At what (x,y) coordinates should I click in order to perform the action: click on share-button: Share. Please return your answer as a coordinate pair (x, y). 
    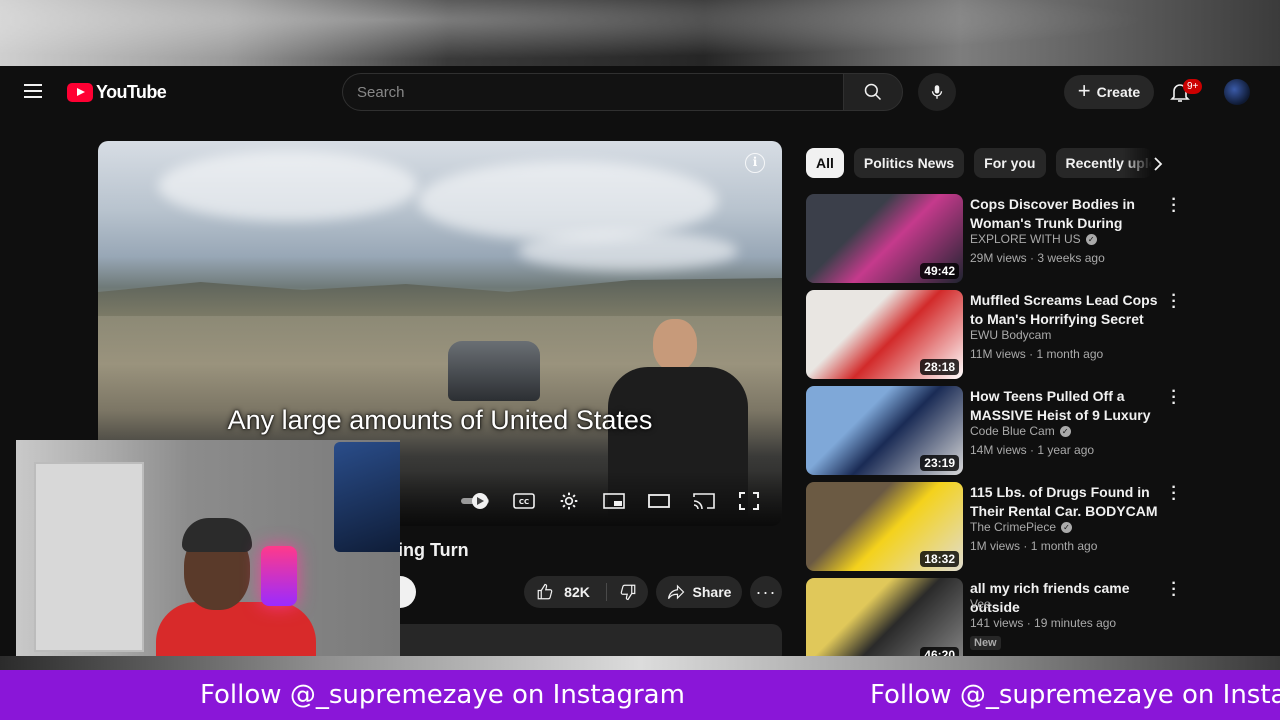
    Looking at the image, I should click on (699, 592).